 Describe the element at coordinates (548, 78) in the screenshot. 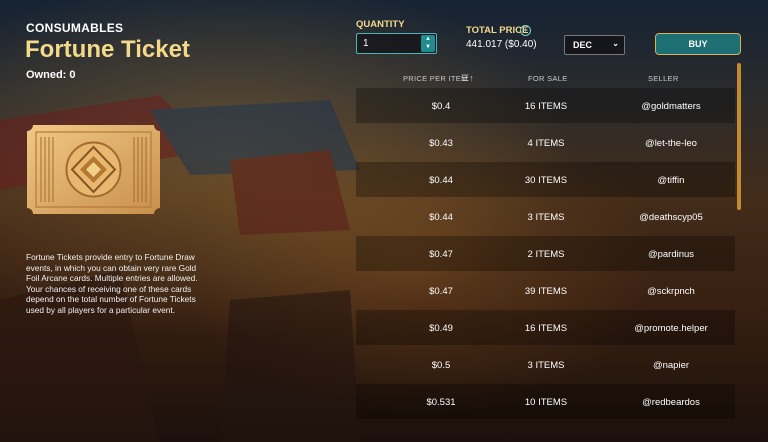

I see `column-header-for-sale: FOR SALE` at that location.